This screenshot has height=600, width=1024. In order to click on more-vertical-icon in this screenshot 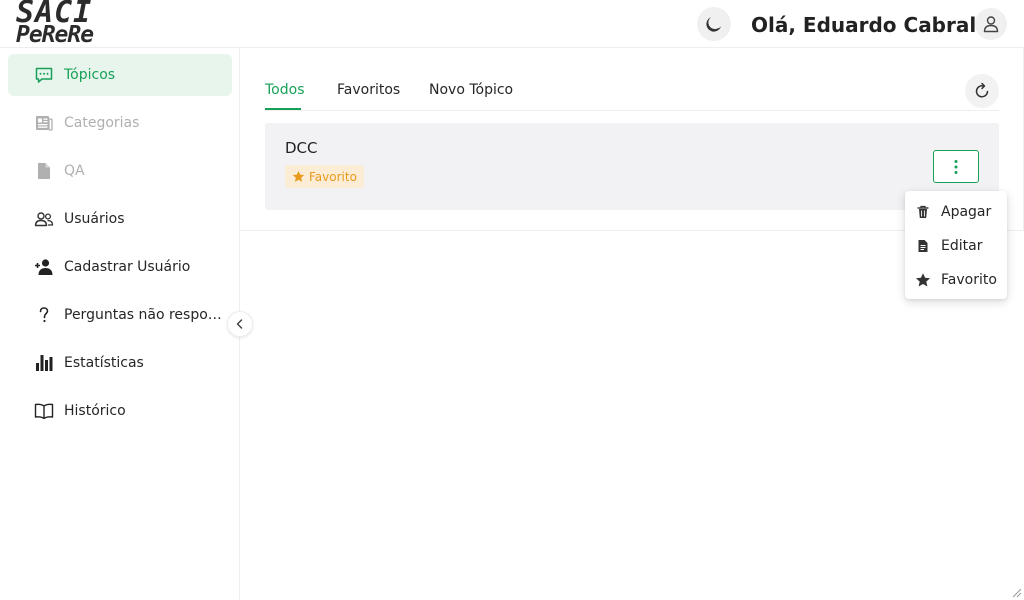, I will do `click(956, 166)`.